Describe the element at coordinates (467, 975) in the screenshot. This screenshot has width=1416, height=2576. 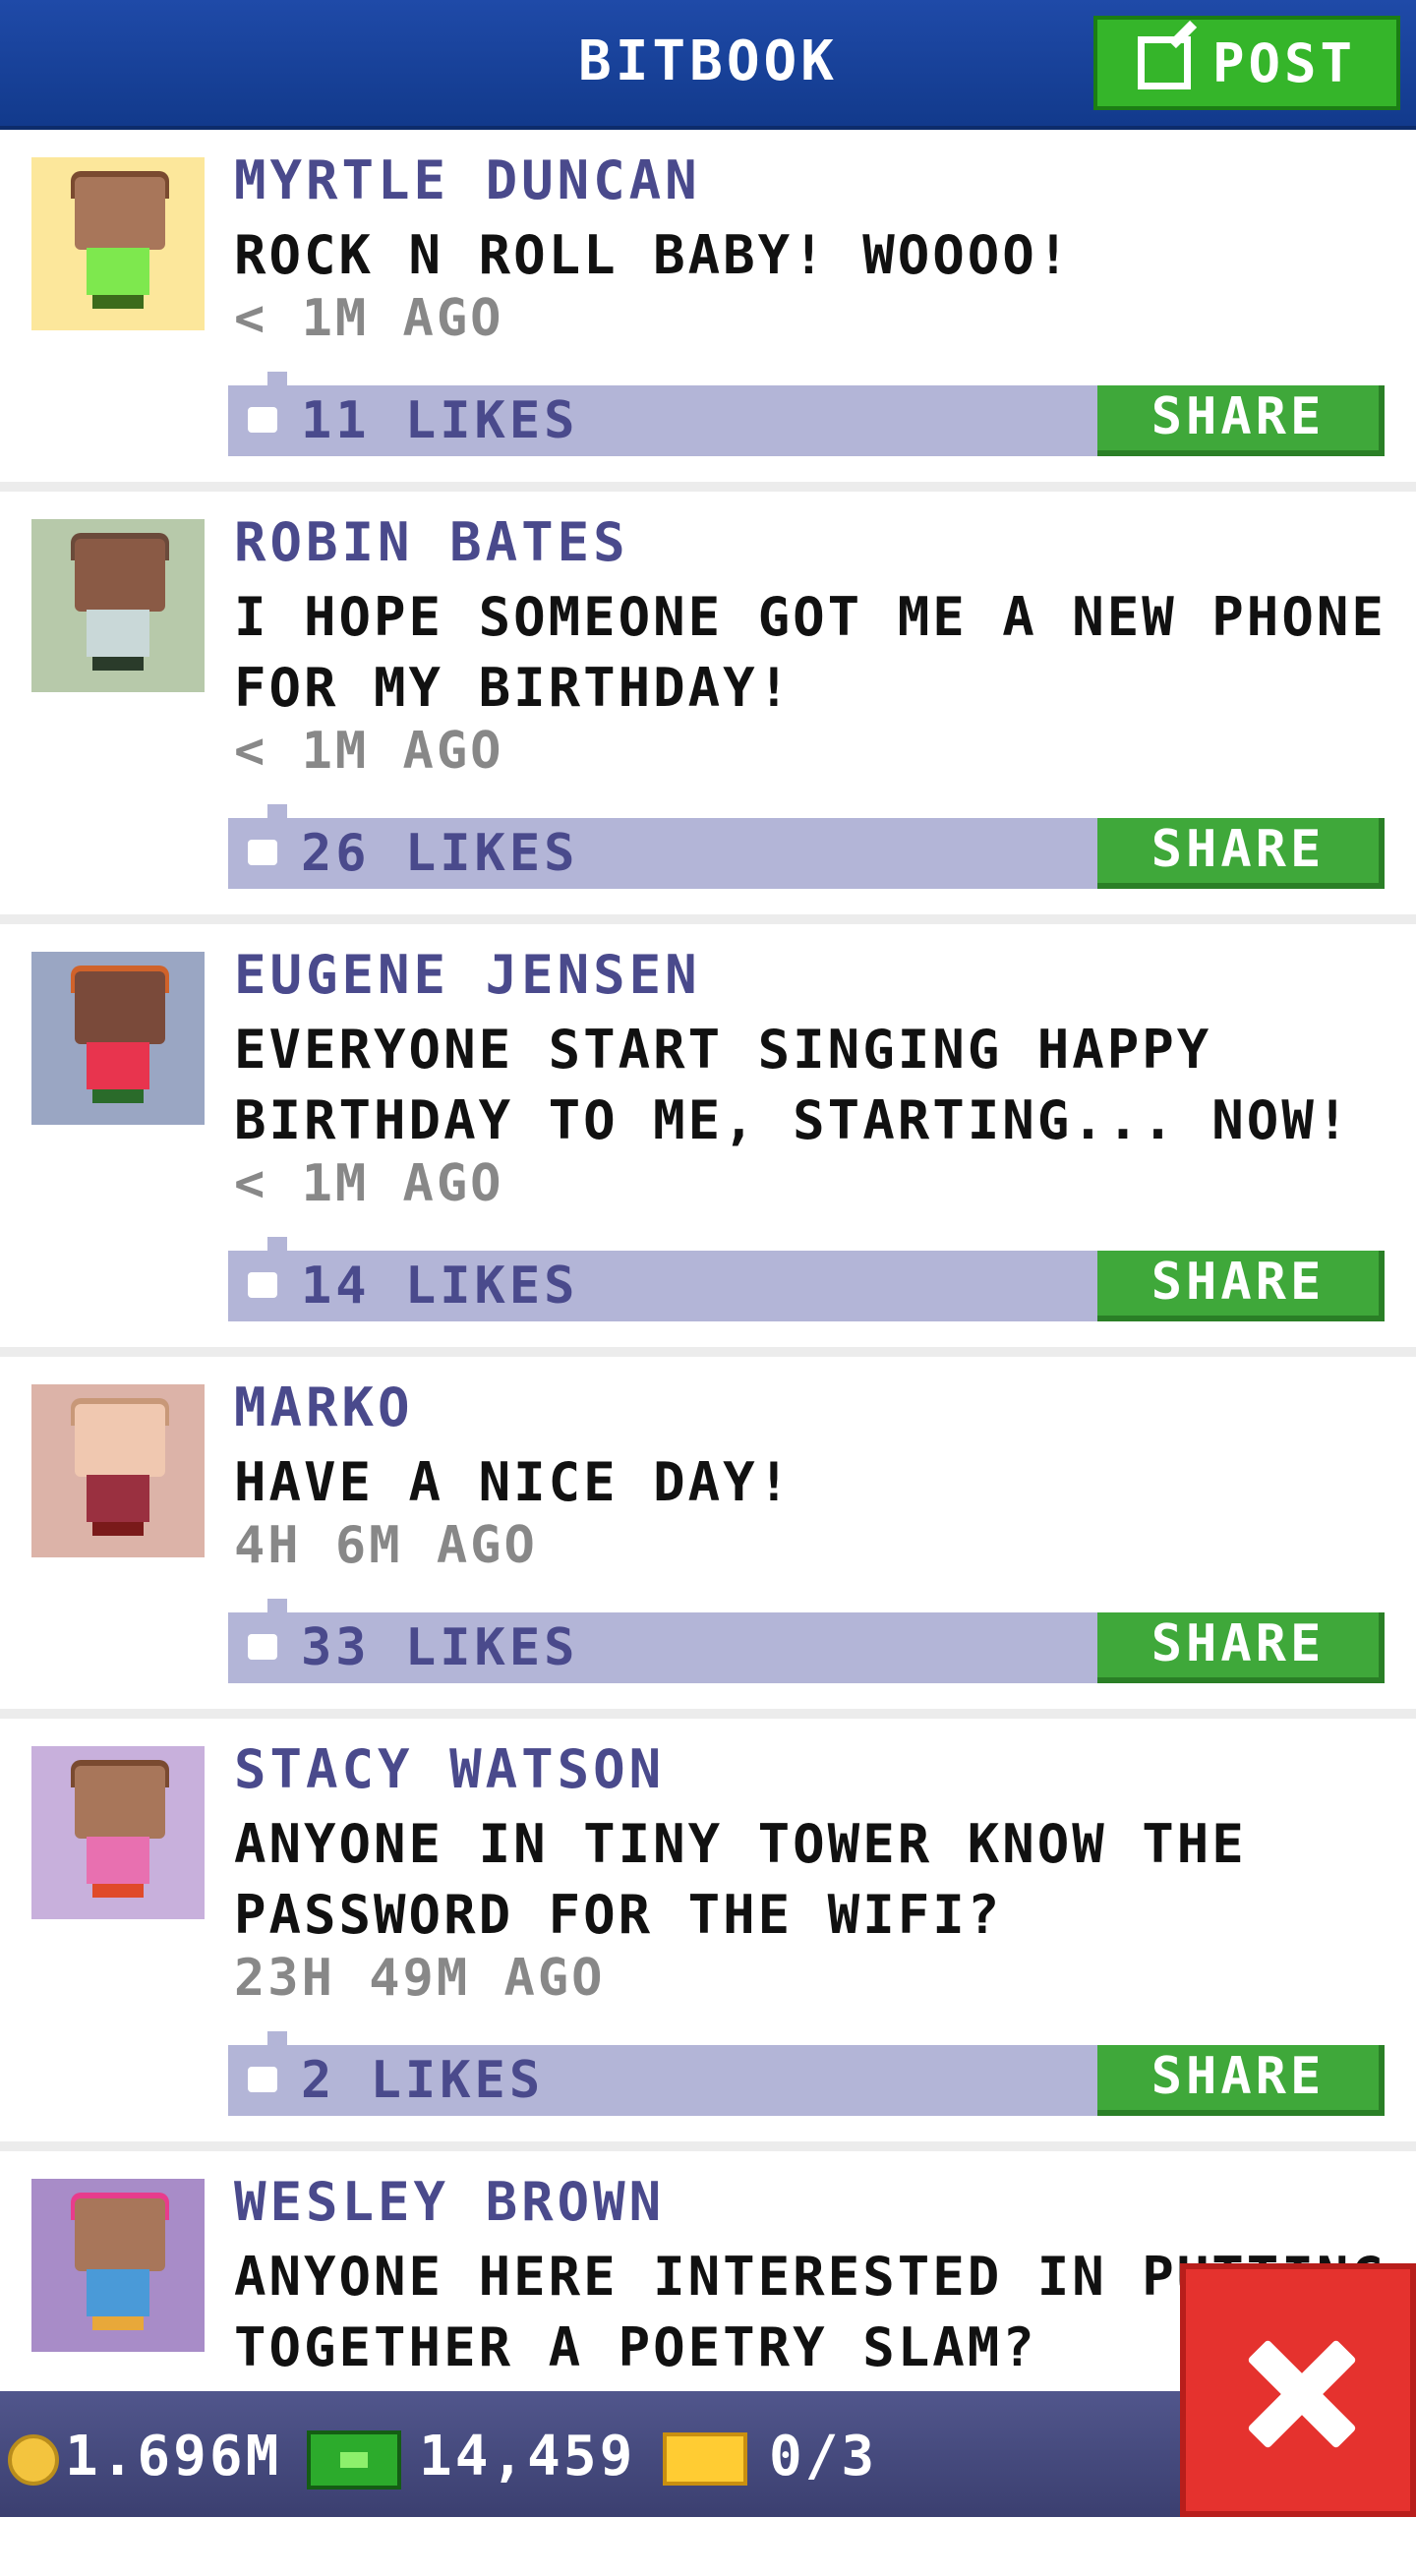
I see `post-author: EUGENE JENSEN` at that location.